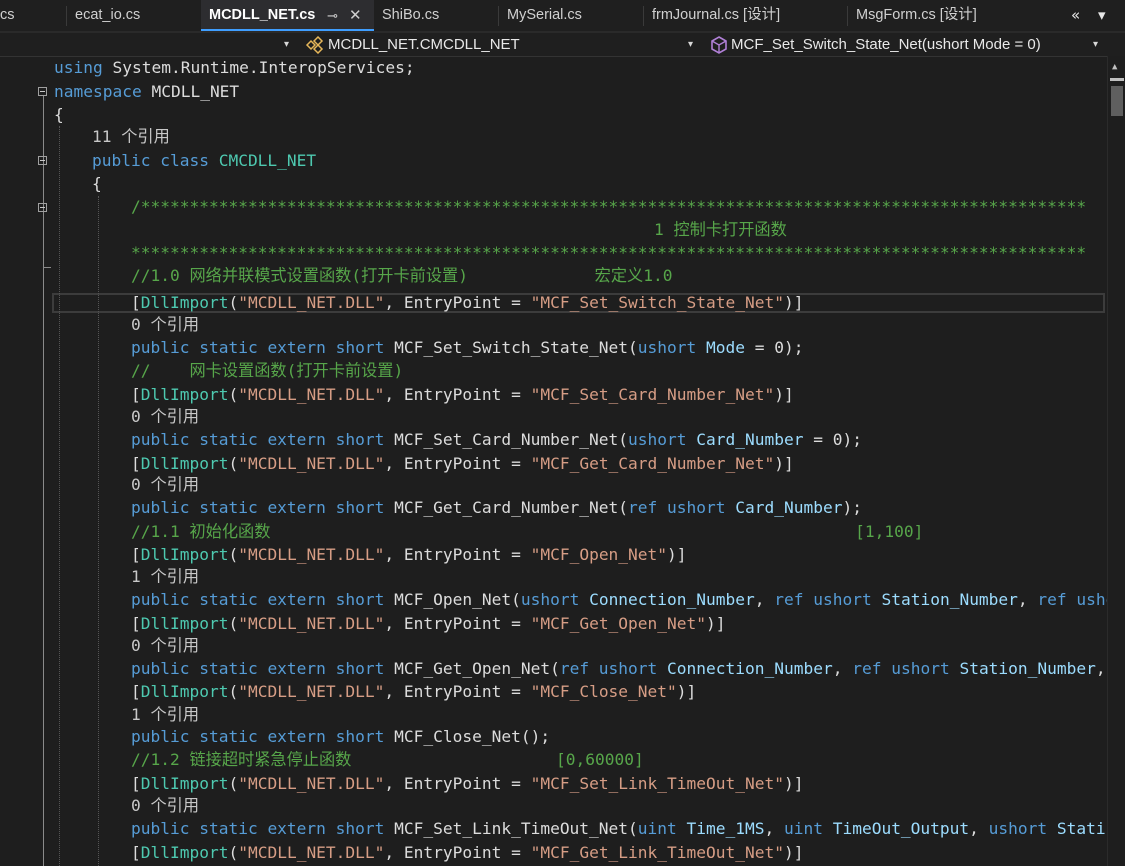 This screenshot has height=866, width=1125. Describe the element at coordinates (234, 67) in the screenshot. I see `code-line: using System.Runtime.InteropServices;` at that location.